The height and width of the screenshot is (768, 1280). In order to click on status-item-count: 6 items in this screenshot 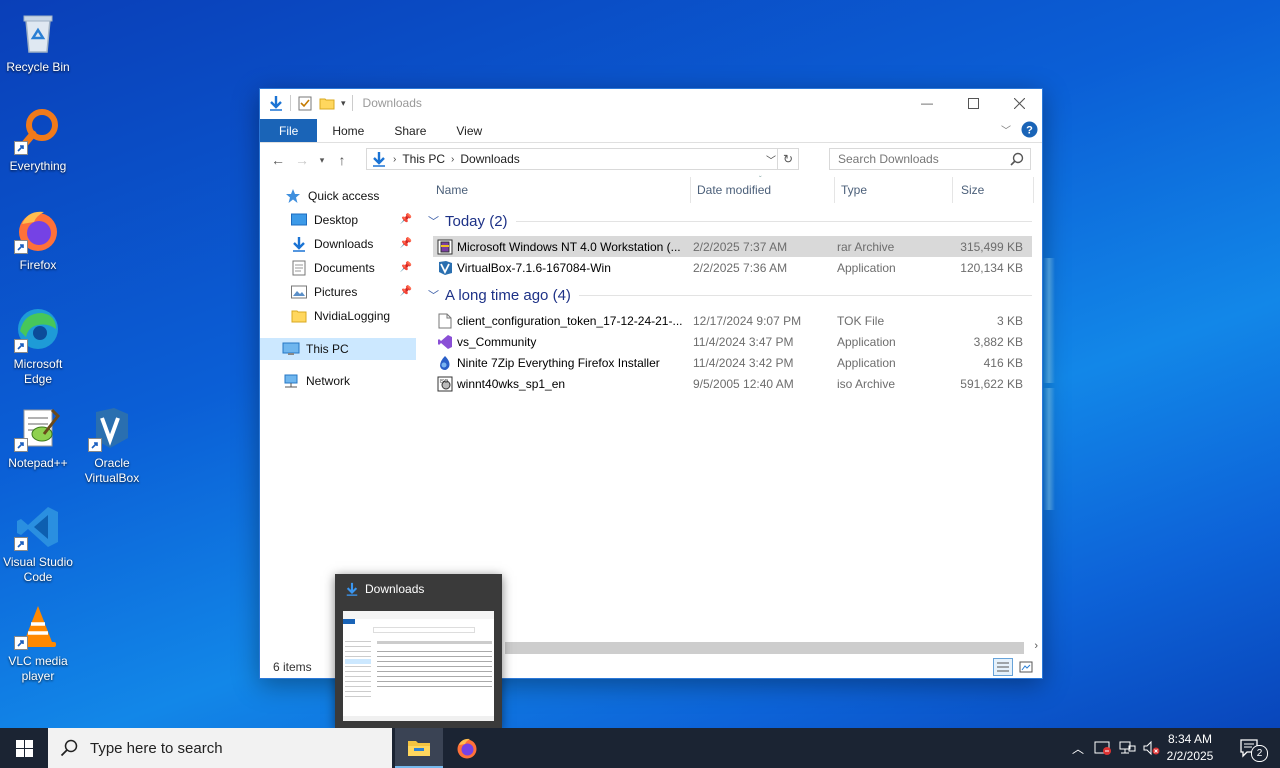, I will do `click(292, 667)`.